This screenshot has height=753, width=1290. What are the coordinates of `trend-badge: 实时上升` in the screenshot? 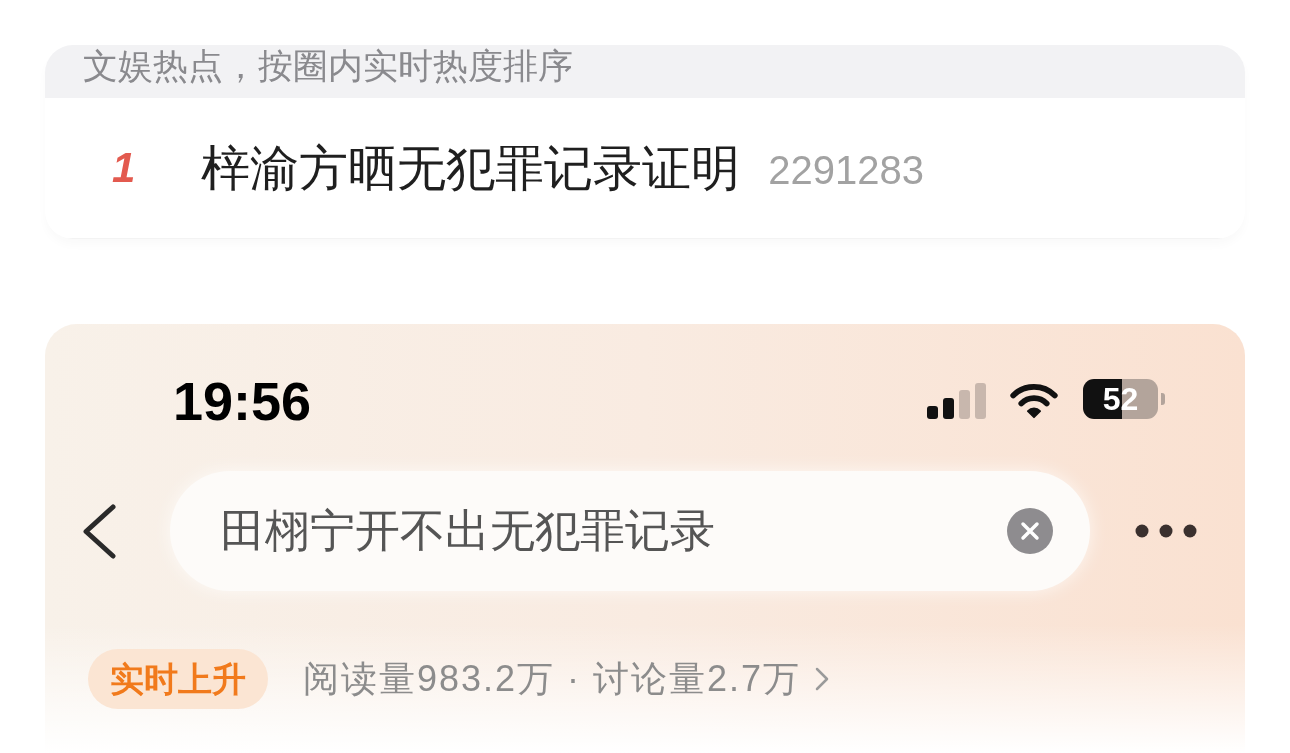 It's located at (178, 679).